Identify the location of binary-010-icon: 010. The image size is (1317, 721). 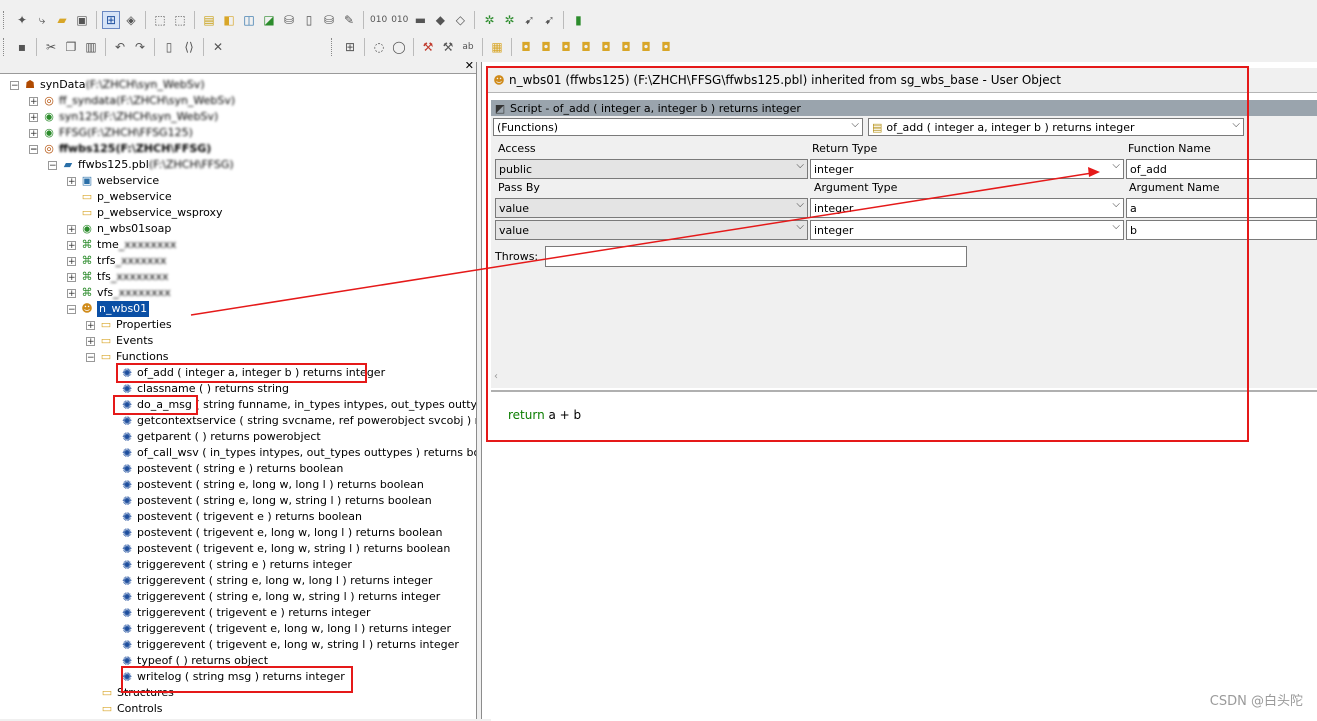
(378, 20).